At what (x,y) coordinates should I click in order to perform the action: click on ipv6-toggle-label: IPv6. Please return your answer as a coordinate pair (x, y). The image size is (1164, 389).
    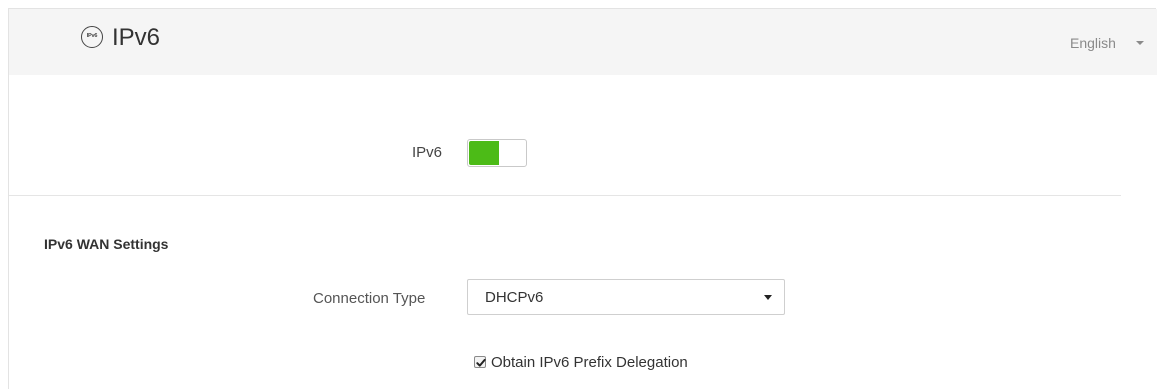
    Looking at the image, I should click on (427, 152).